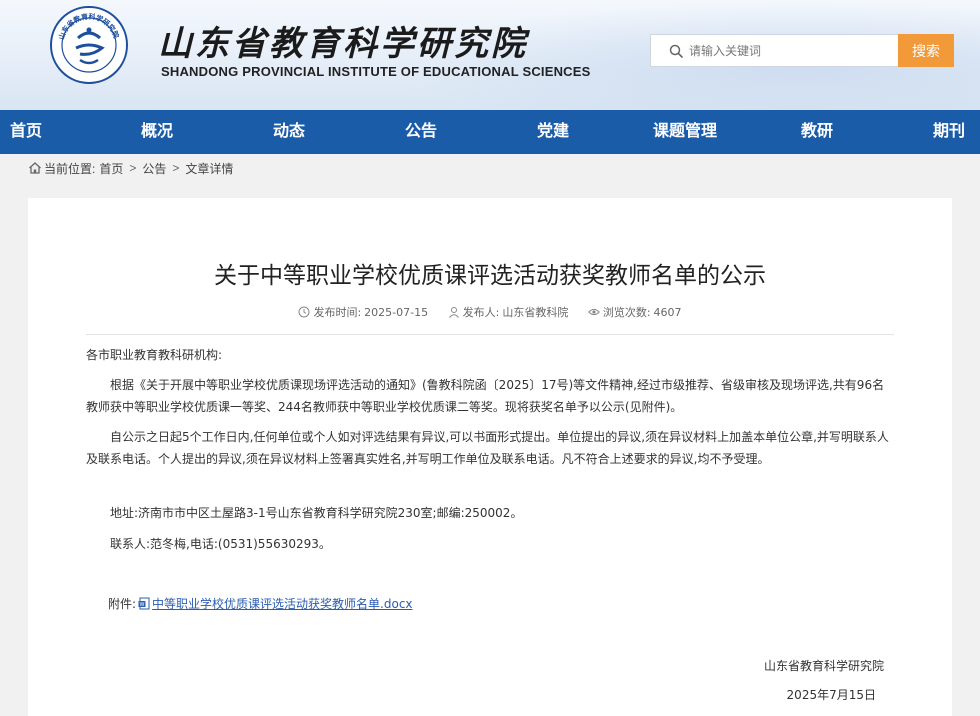 The height and width of the screenshot is (716, 980). What do you see at coordinates (337, 312) in the screenshot?
I see `publish-time-label: 发布时间:` at bounding box center [337, 312].